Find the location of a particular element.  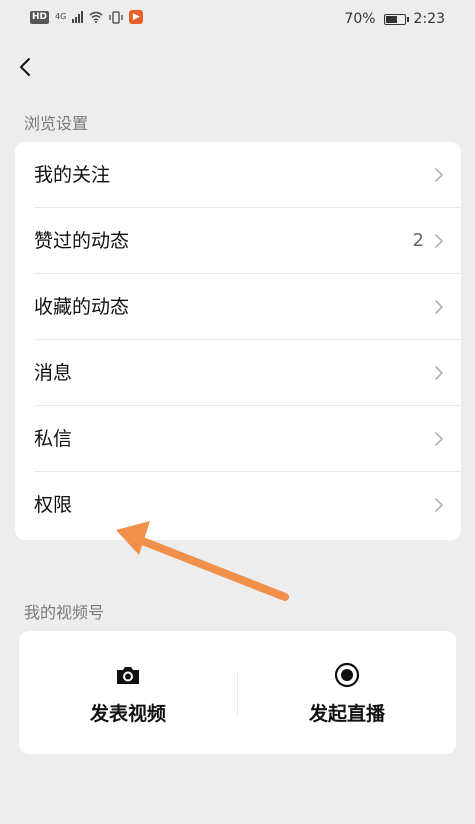

list-item-messages: 消息 is located at coordinates (238, 373).